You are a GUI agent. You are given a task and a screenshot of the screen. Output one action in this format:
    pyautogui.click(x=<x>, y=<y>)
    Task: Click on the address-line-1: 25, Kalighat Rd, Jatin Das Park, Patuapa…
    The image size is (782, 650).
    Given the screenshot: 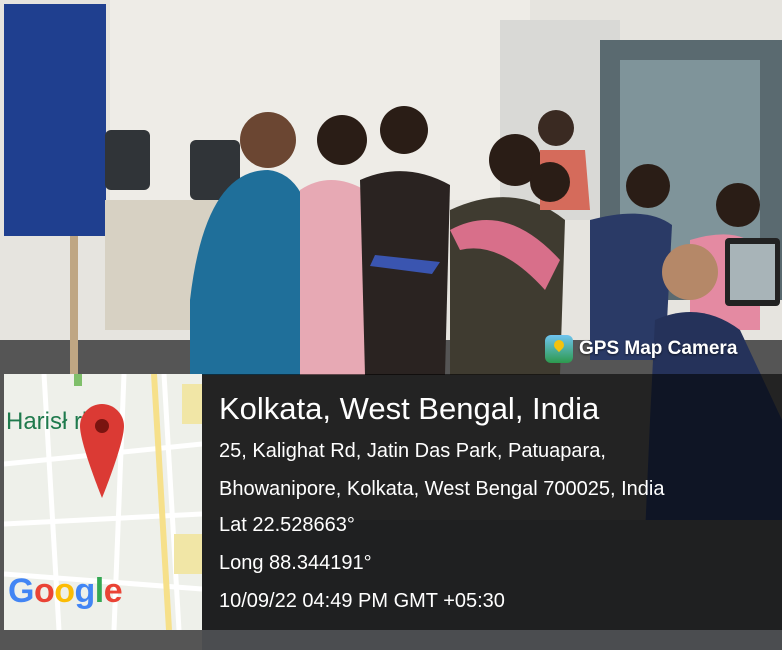 What is the action you would take?
    pyautogui.click(x=412, y=451)
    